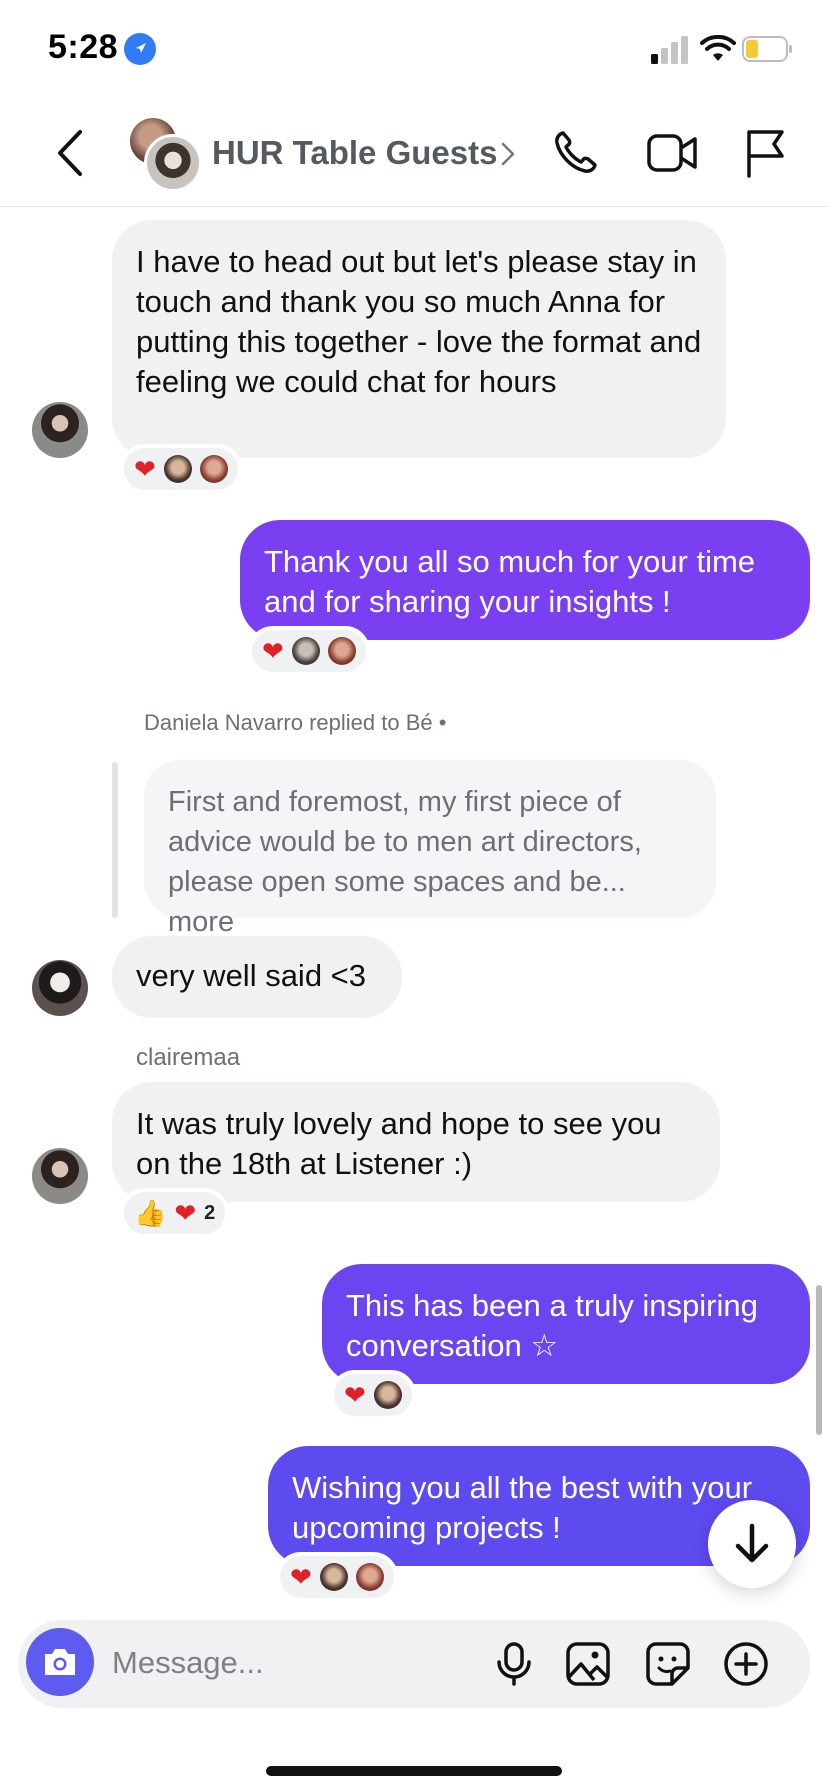  What do you see at coordinates (188, 1057) in the screenshot?
I see `sender-name: clairemaa` at bounding box center [188, 1057].